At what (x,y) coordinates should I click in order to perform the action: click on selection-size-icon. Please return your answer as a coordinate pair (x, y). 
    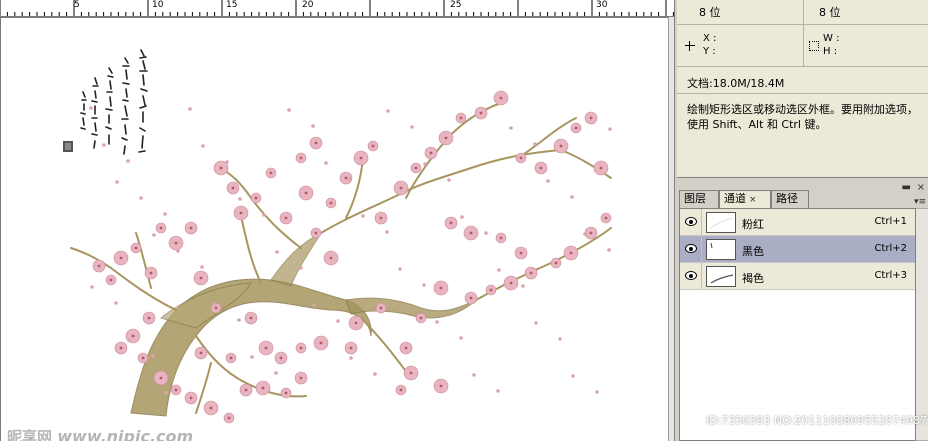
    Looking at the image, I should click on (814, 46).